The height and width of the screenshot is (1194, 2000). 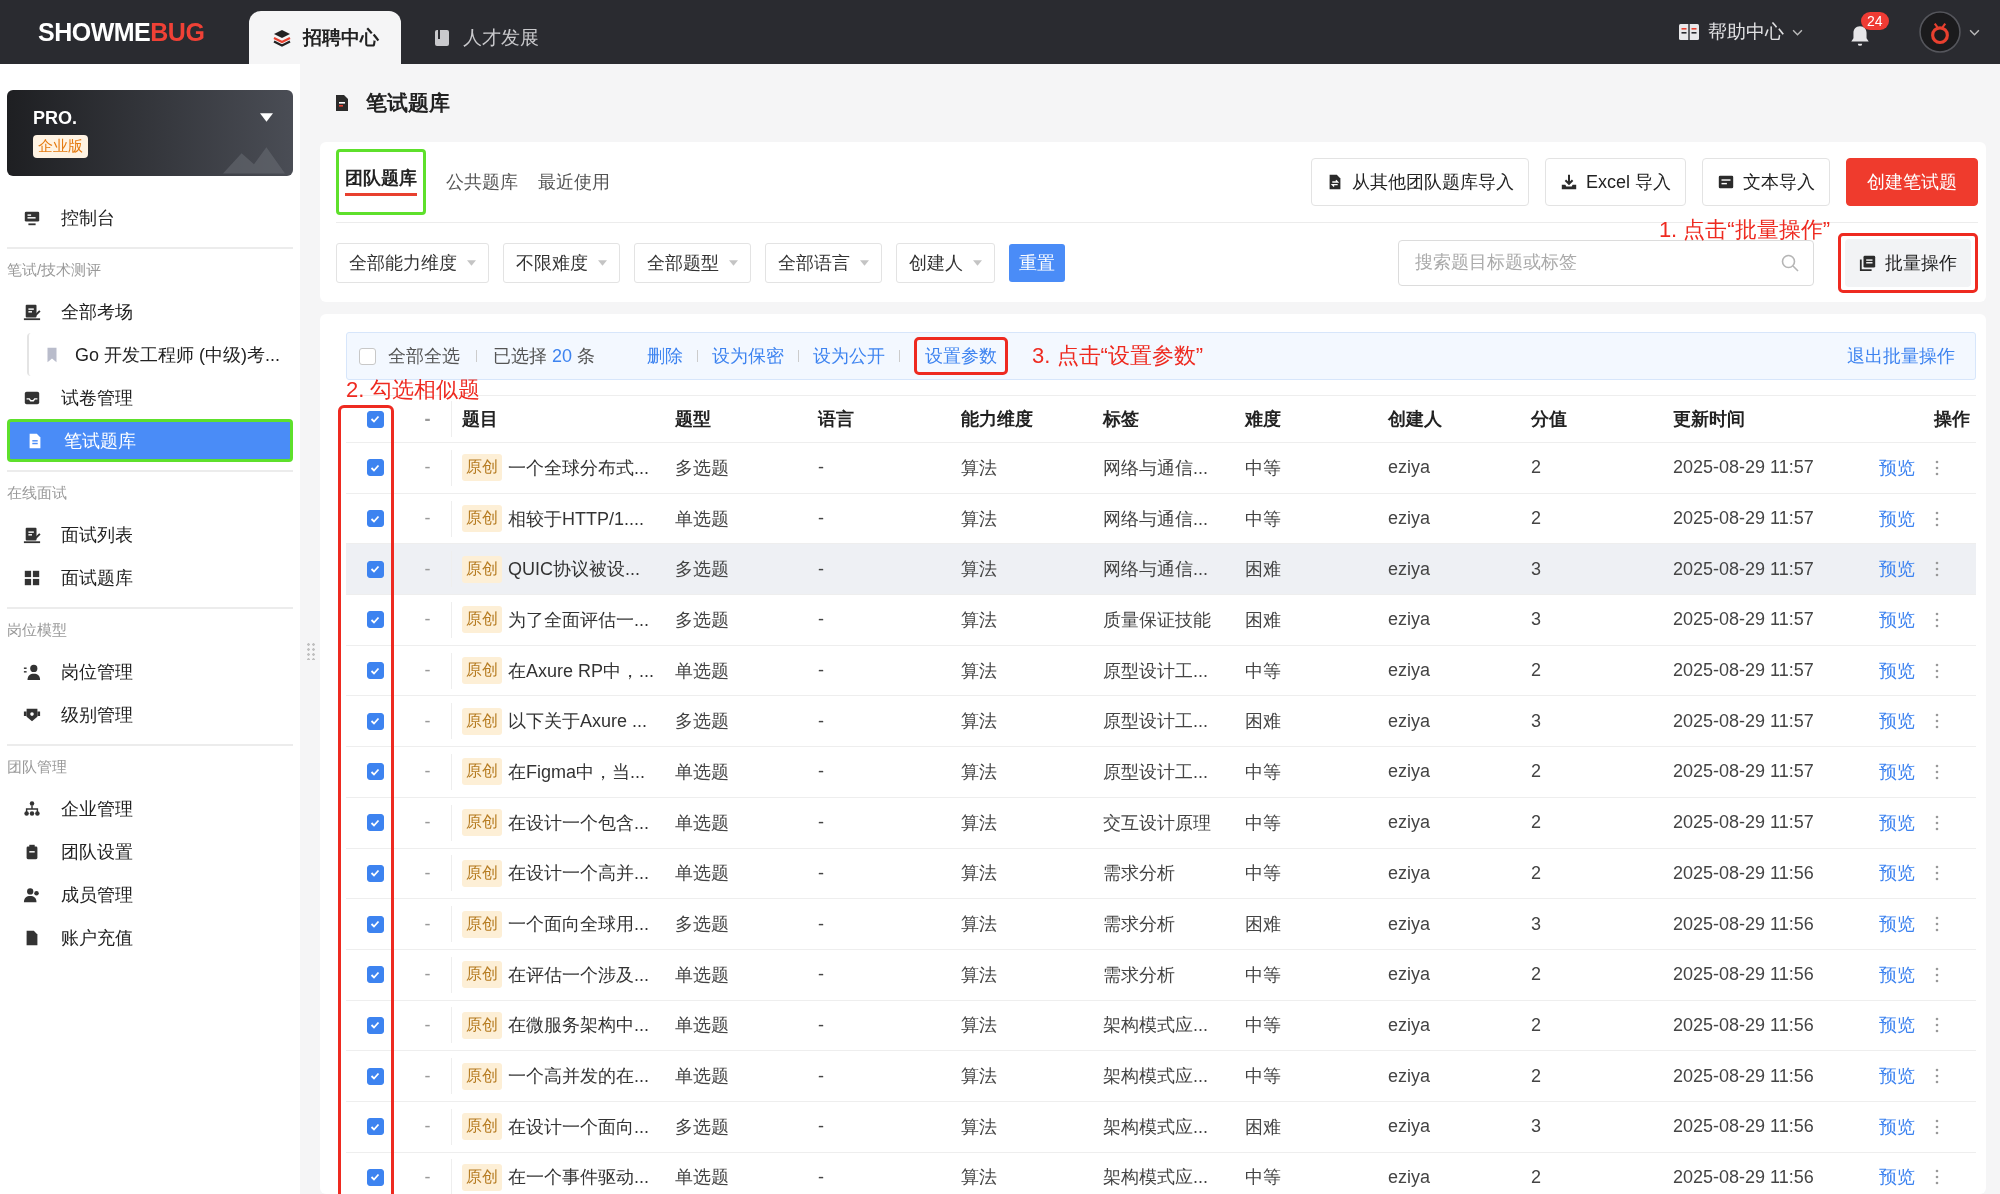 I want to click on library-tab: 公共题库, so click(x=482, y=182).